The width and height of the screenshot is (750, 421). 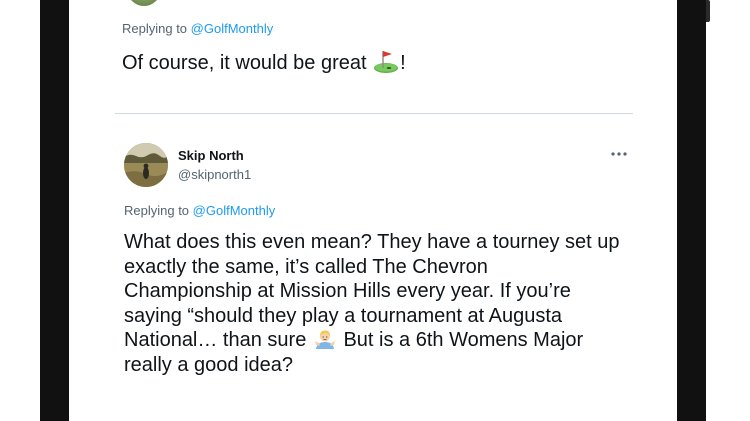 I want to click on previous-tweet-text: Of course, it would be great !, so click(x=264, y=62).